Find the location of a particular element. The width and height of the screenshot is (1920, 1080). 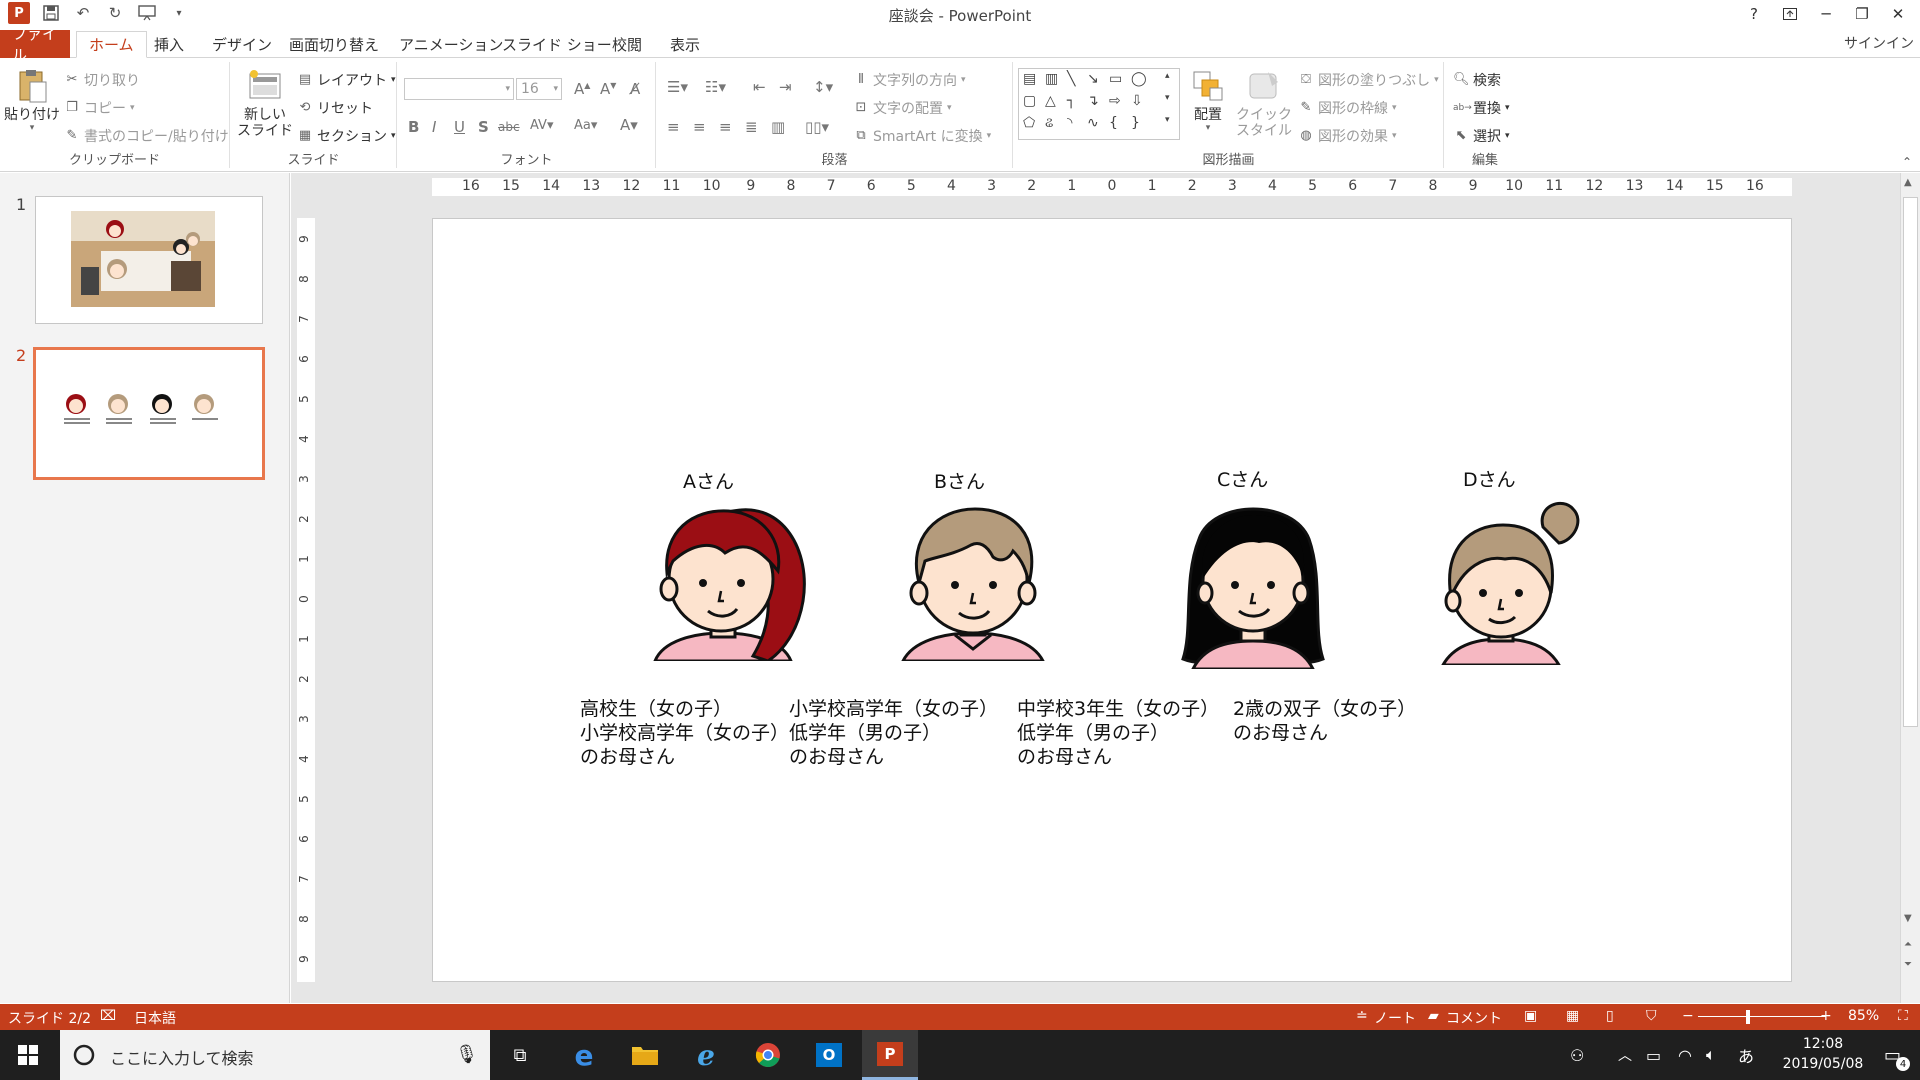

tab-insert: 挿入 is located at coordinates (169, 44).